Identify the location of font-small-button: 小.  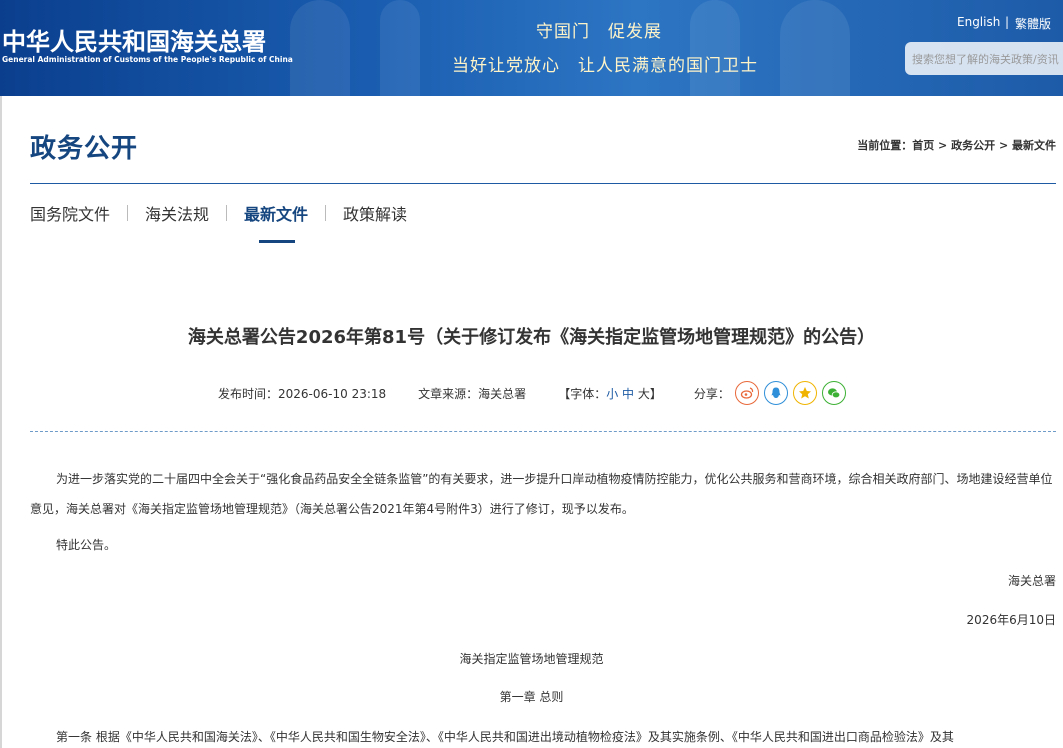
(612, 394).